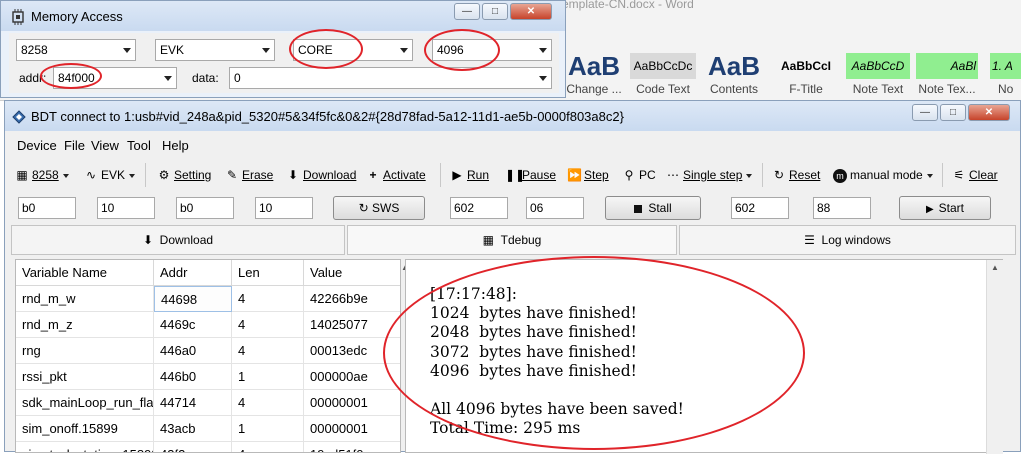 This screenshot has height=454, width=1021. I want to click on activate-button: + Activate, so click(395, 176).